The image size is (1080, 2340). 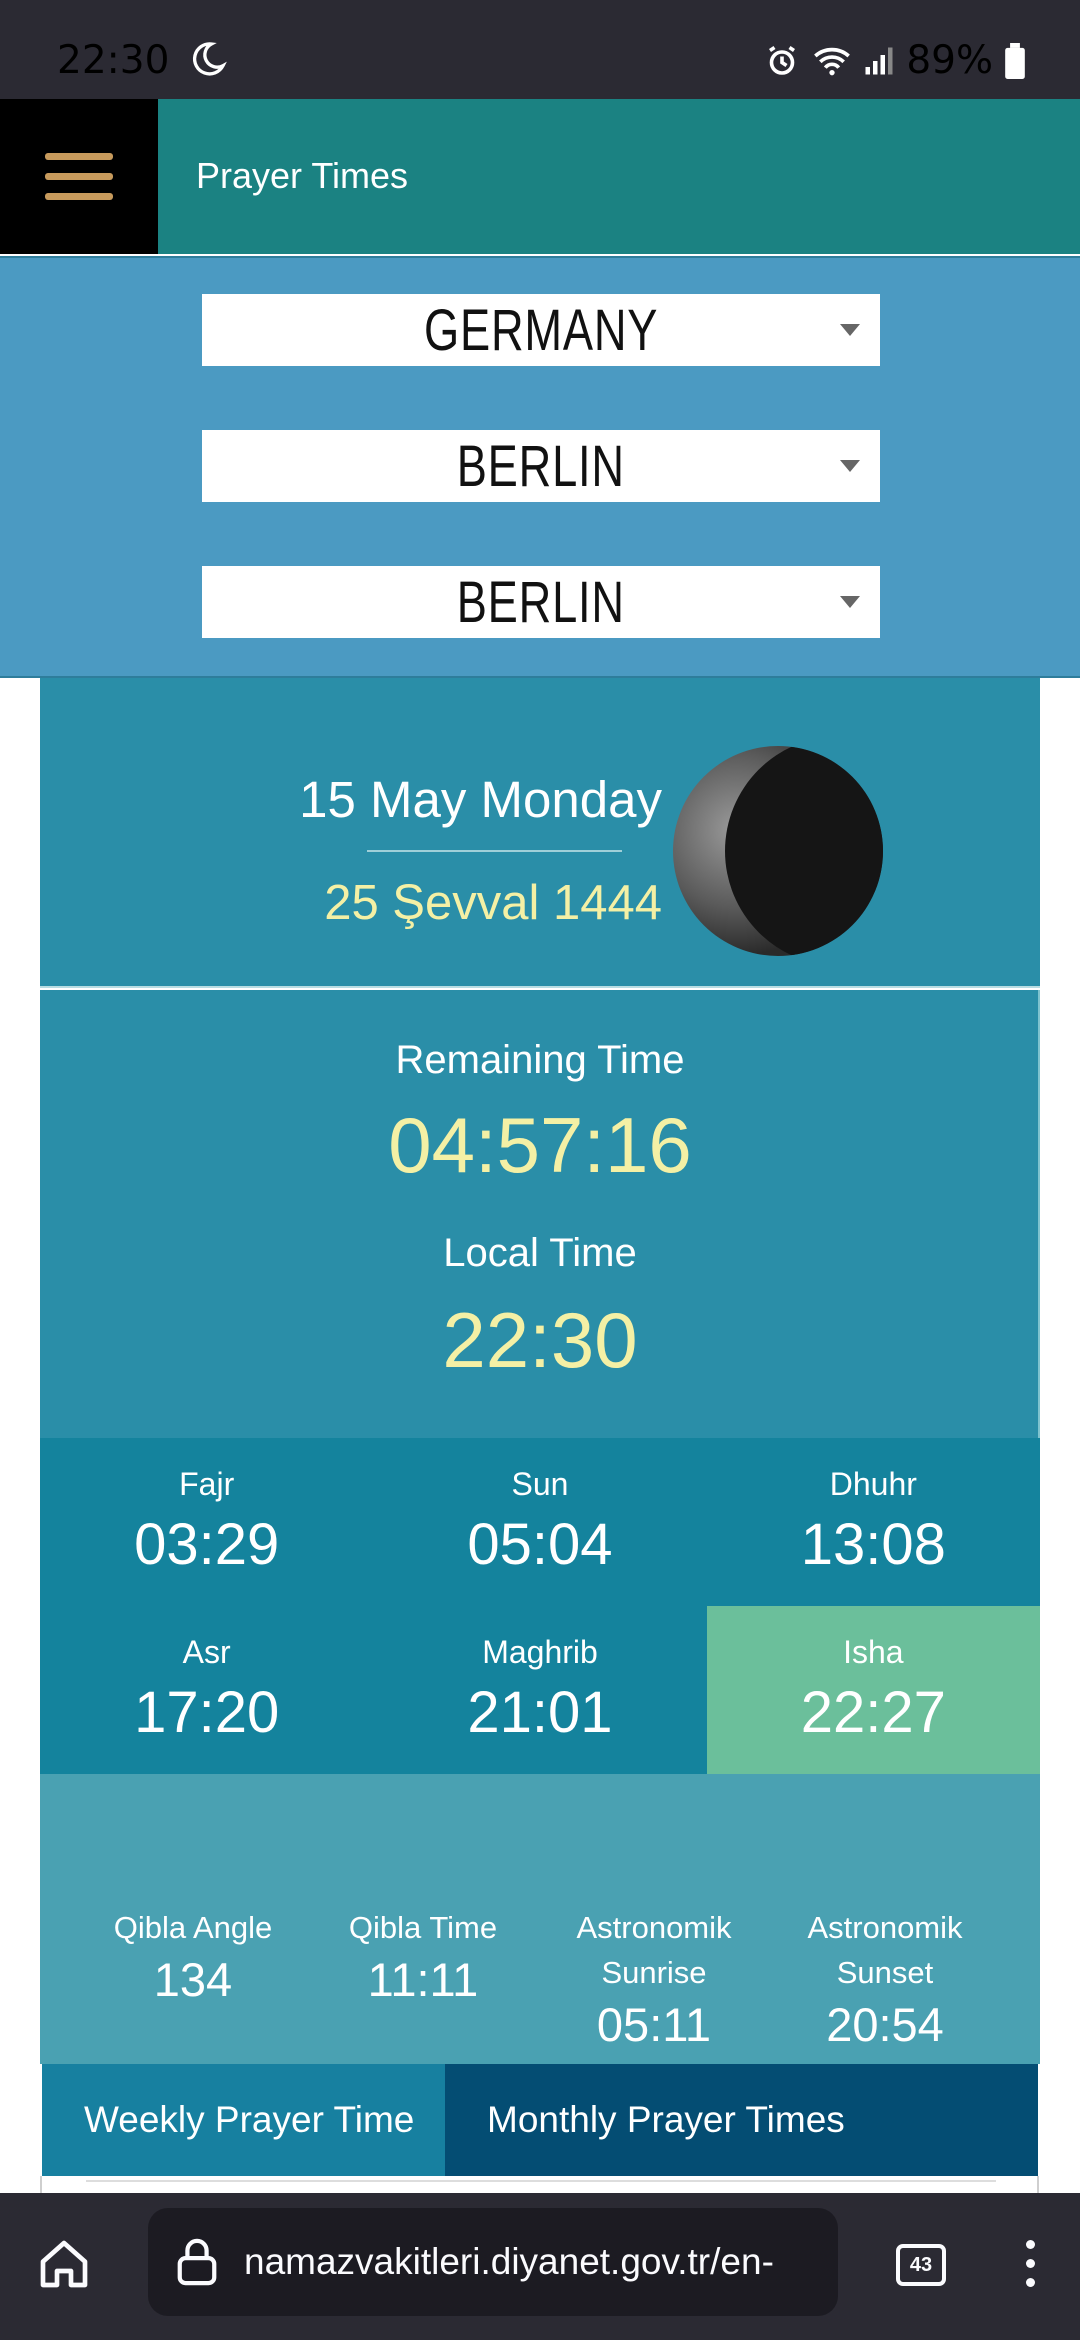 I want to click on prayer-fajr: Fajr 03:29, so click(x=207, y=1521).